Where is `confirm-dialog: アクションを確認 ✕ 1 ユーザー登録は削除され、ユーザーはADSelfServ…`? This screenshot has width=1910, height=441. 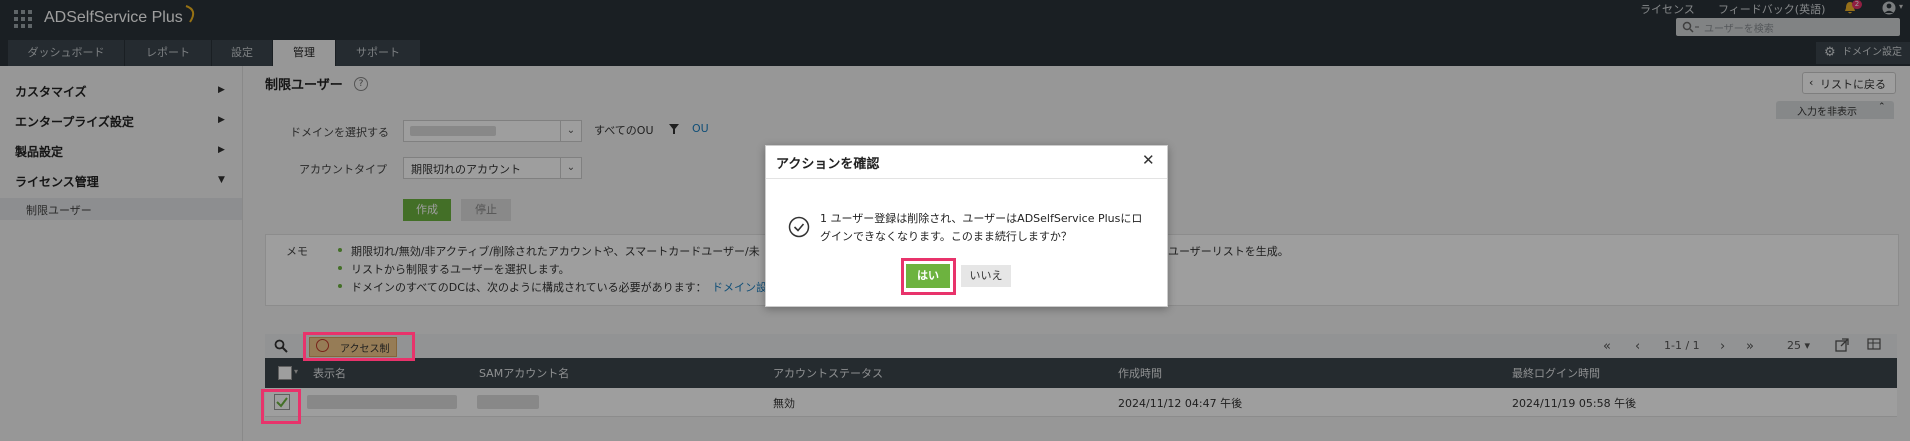 confirm-dialog: アクションを確認 ✕ 1 ユーザー登録は削除され、ユーザーはADSelfServ… is located at coordinates (966, 226).